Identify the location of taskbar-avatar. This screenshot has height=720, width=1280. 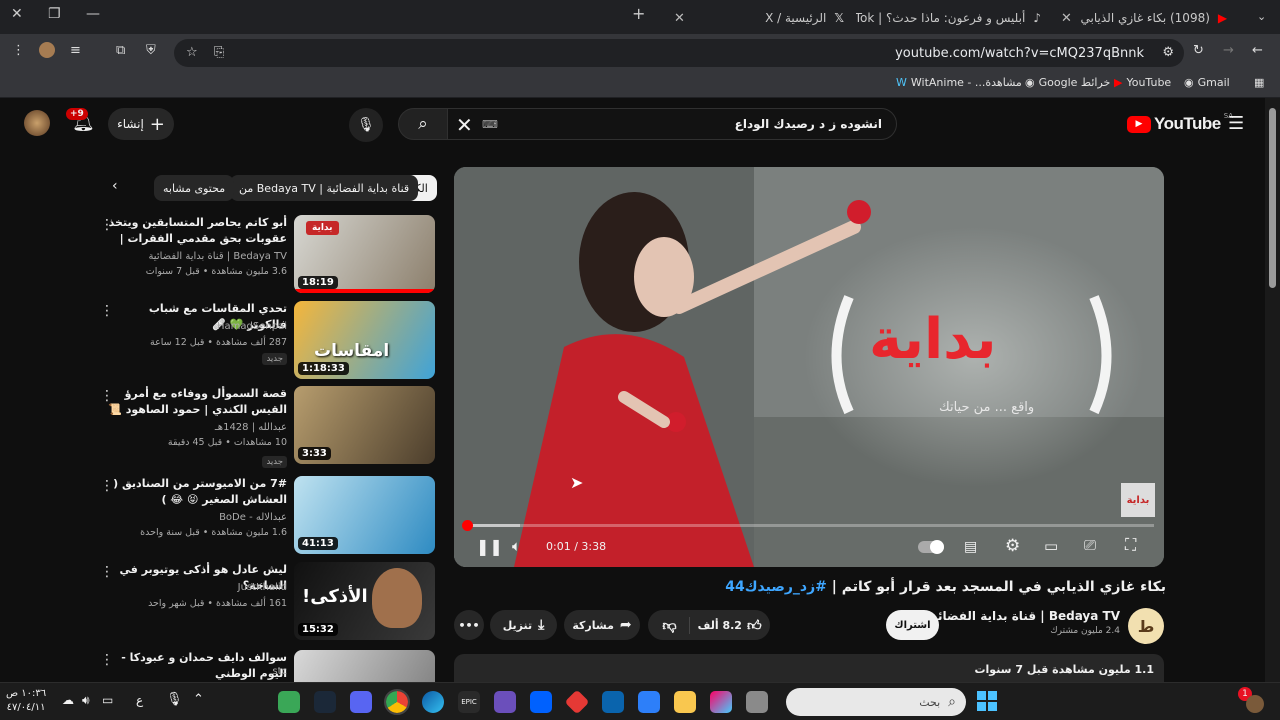
(1255, 704).